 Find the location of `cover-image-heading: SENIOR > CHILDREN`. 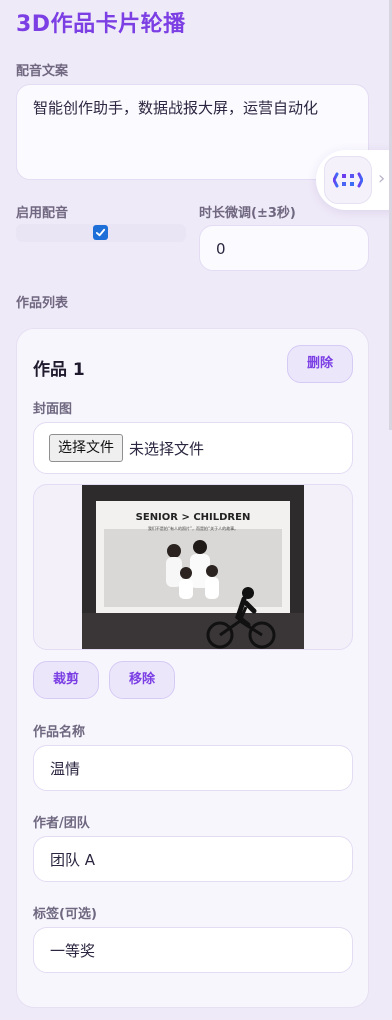

cover-image-heading: SENIOR > CHILDREN is located at coordinates (193, 517).